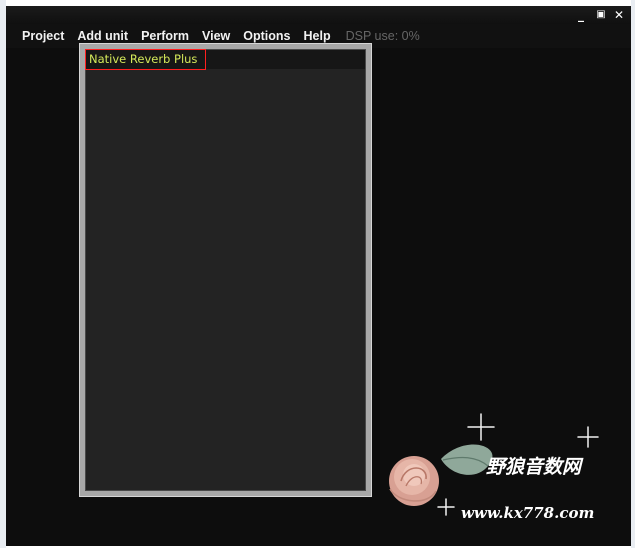 The width and height of the screenshot is (635, 548). I want to click on watermark-logo: 野狼音数网 www.kx778.com, so click(494, 467).